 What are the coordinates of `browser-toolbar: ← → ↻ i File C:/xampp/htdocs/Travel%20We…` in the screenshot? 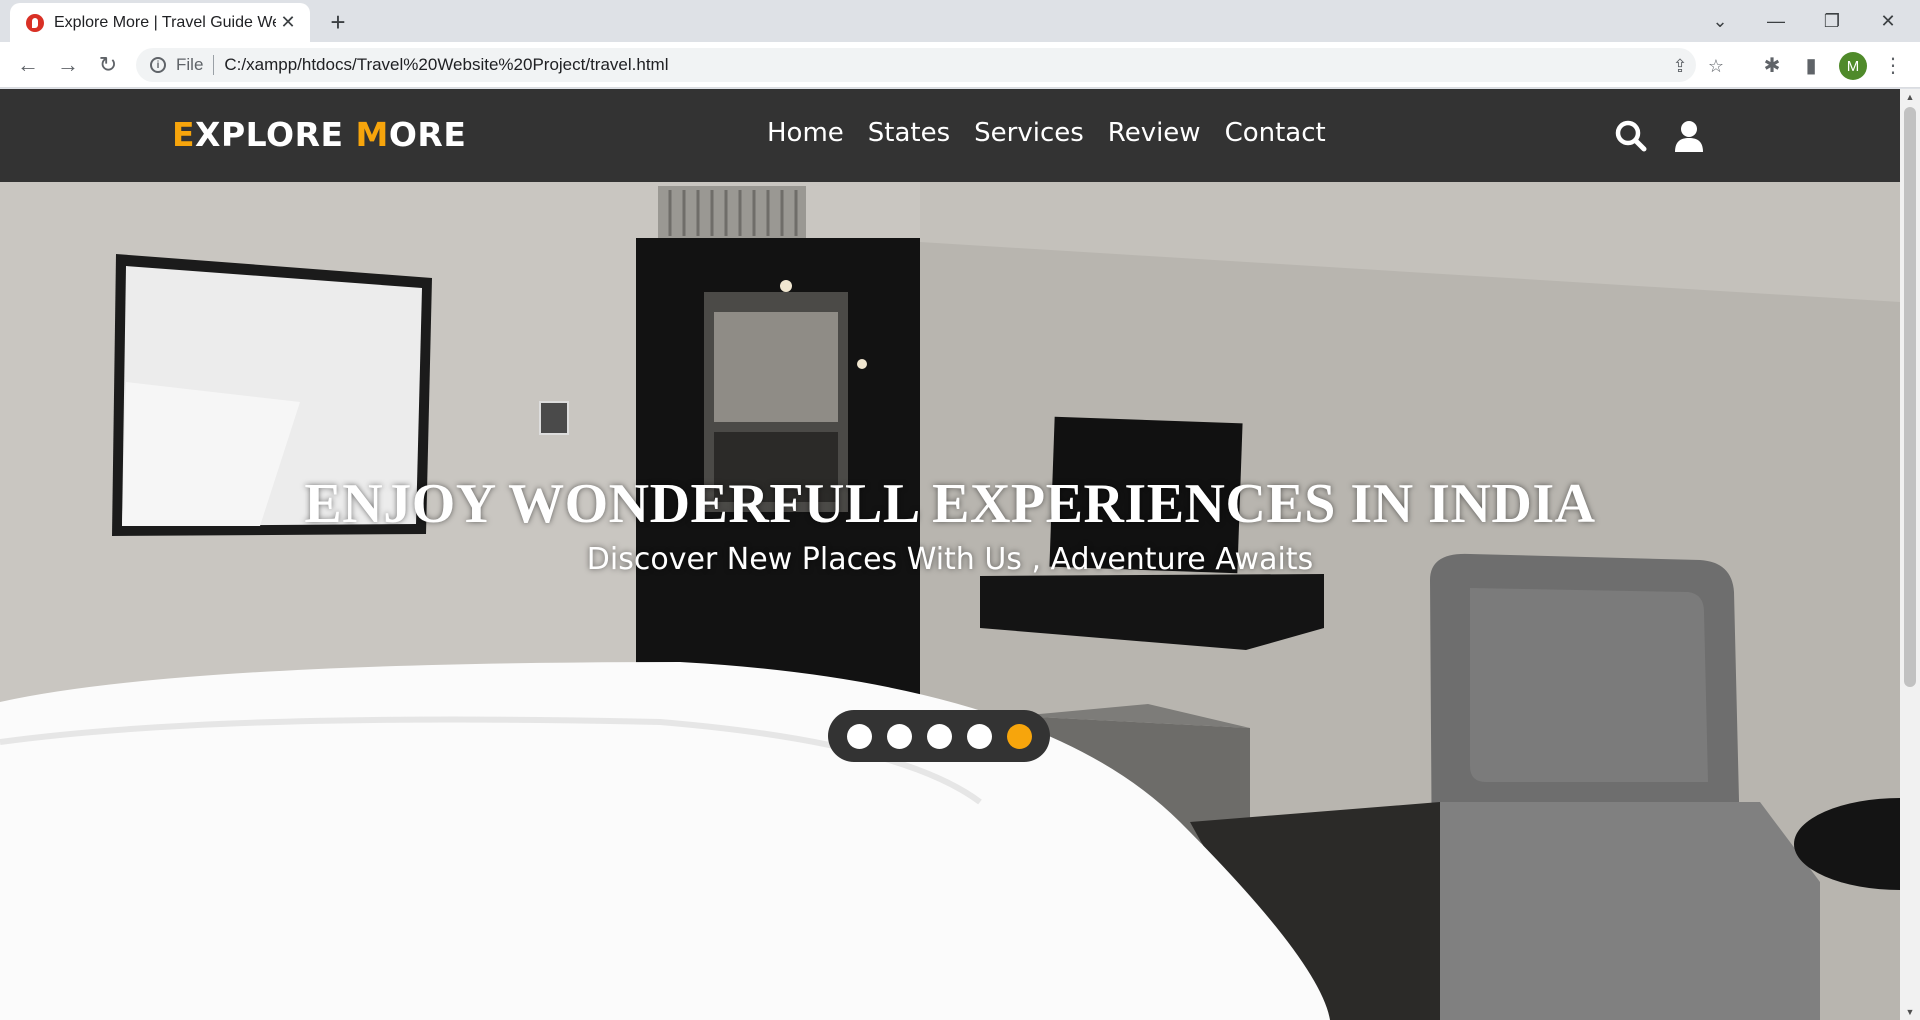 It's located at (960, 65).